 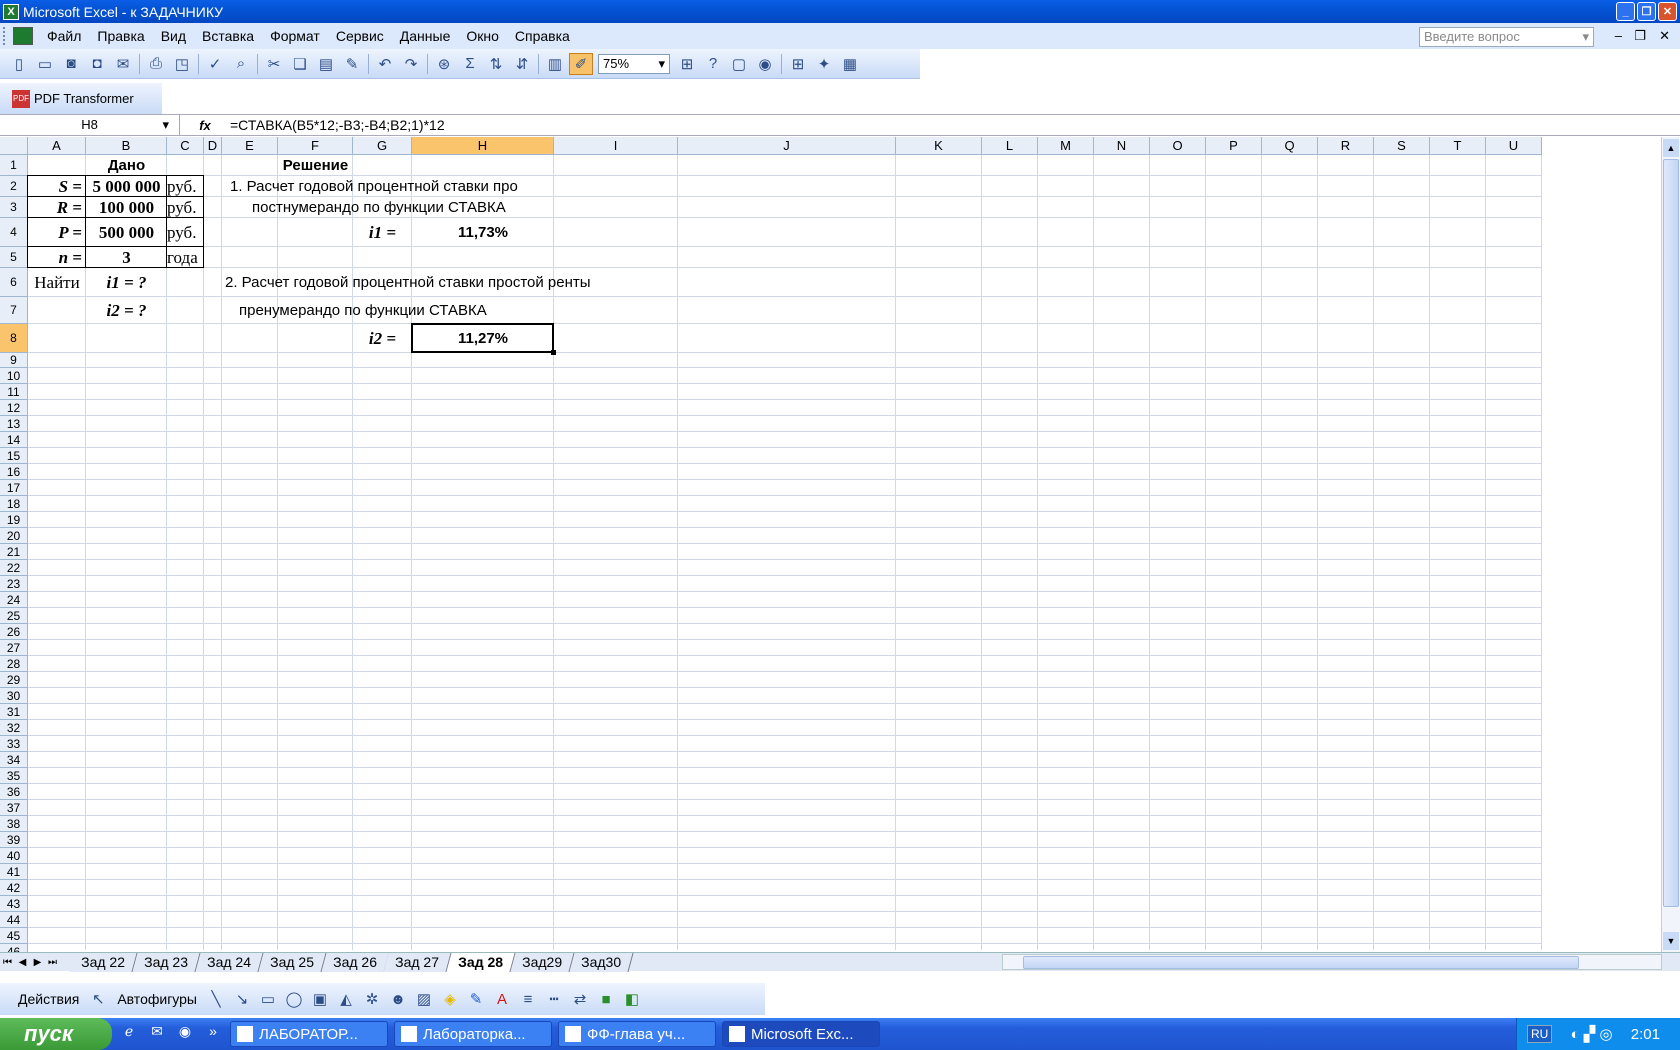 I want to click on select-pointer-icon: ↖, so click(x=98, y=999).